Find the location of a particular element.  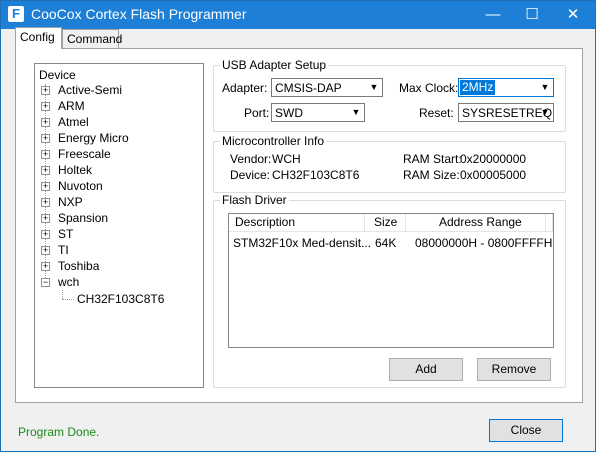

reset-label: Reset: is located at coordinates (436, 113).